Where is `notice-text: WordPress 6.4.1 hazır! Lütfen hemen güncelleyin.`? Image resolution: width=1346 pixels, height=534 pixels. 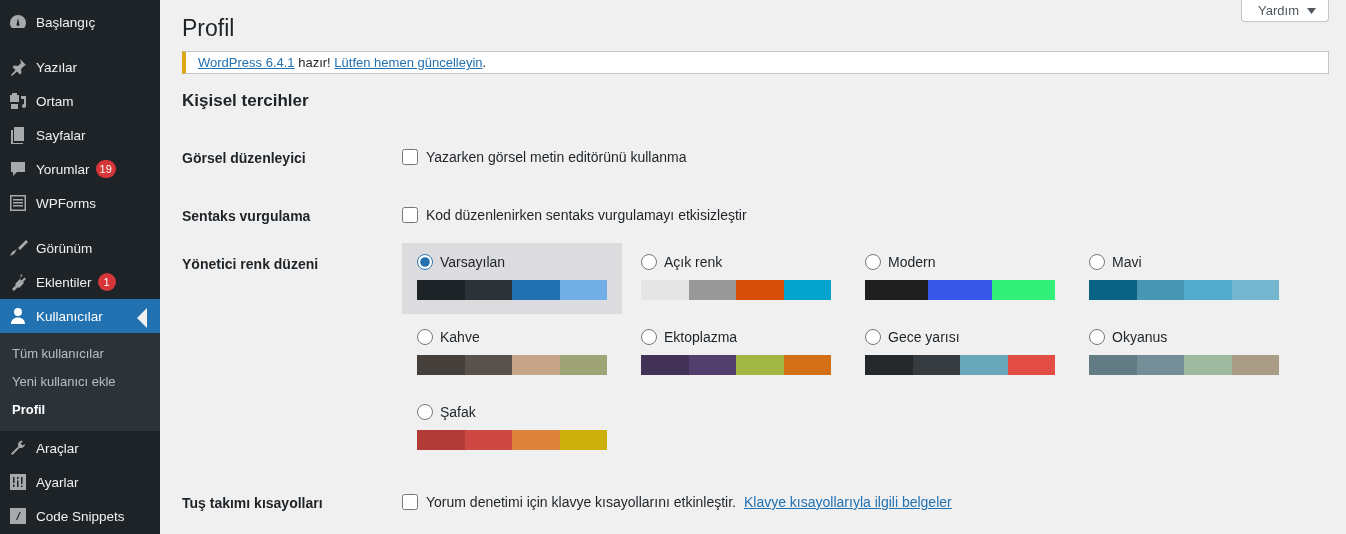
notice-text: WordPress 6.4.1 hazır! Lütfen hemen güncelleyin. is located at coordinates (343, 62).